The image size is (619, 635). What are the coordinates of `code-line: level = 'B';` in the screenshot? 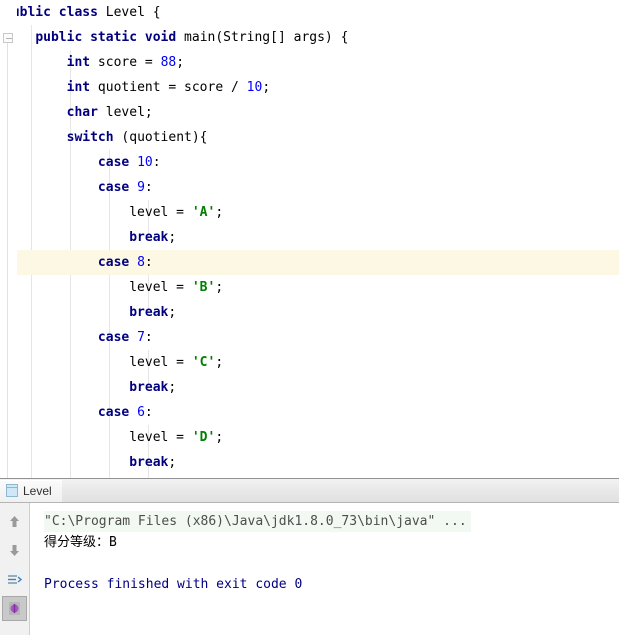 It's located at (309, 287).